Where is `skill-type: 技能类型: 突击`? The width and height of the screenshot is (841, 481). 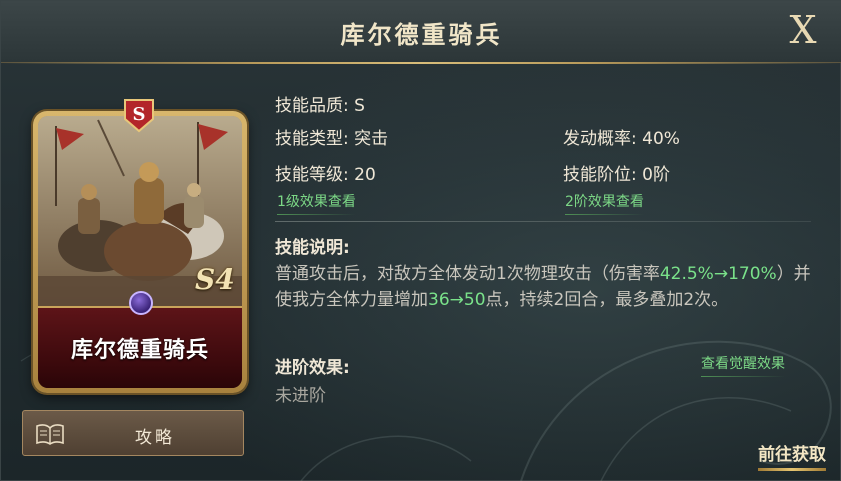
skill-type: 技能类型: 突击 is located at coordinates (332, 139).